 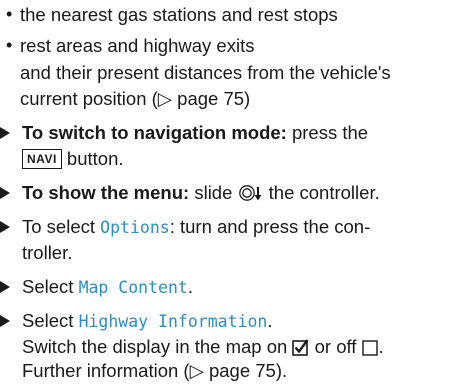 I want to click on step-text: Select Highway Information., so click(x=147, y=321).